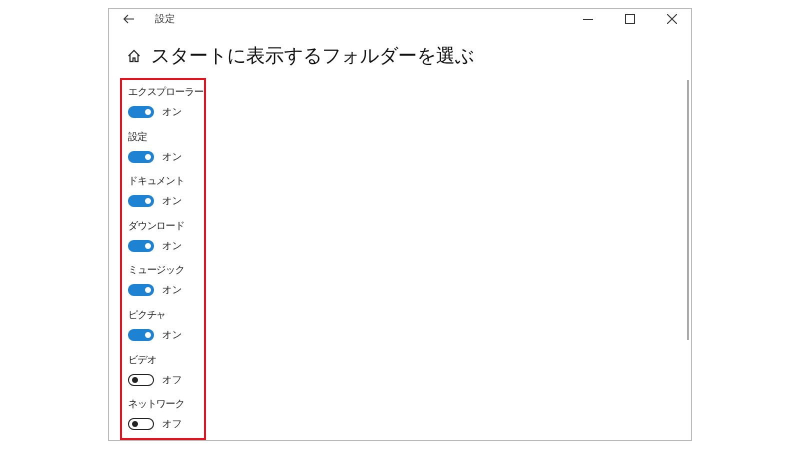 This screenshot has height=450, width=800. What do you see at coordinates (156, 227) in the screenshot?
I see `folder-label: ダウンロード` at bounding box center [156, 227].